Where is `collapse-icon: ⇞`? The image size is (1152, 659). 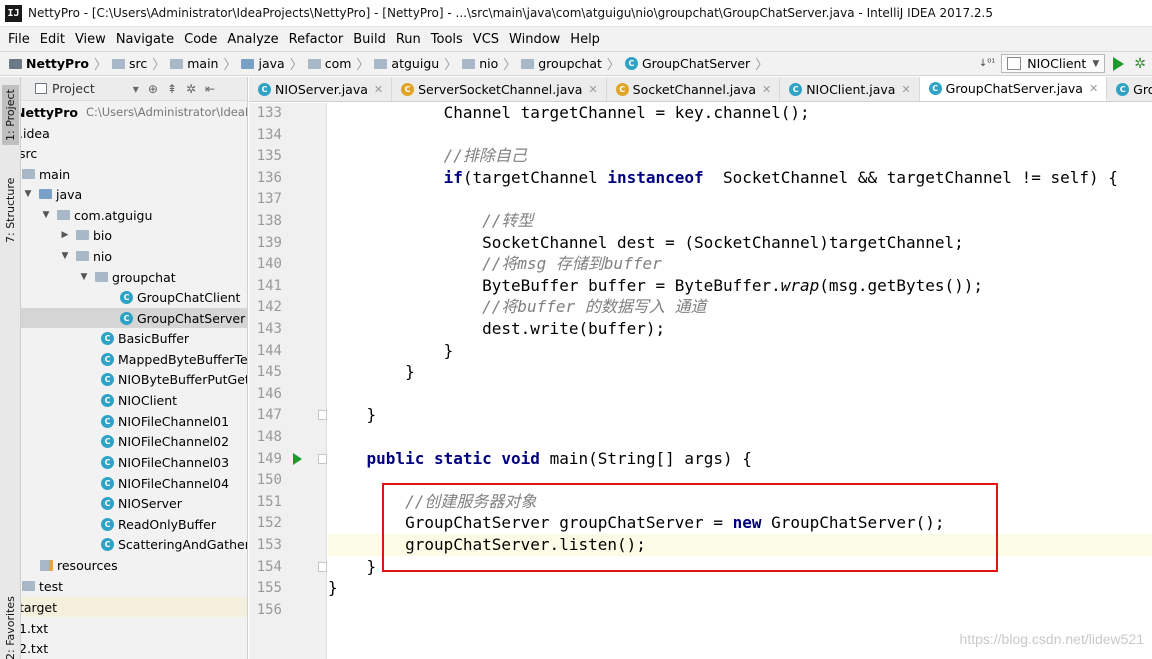 collapse-icon: ⇞ is located at coordinates (172, 89).